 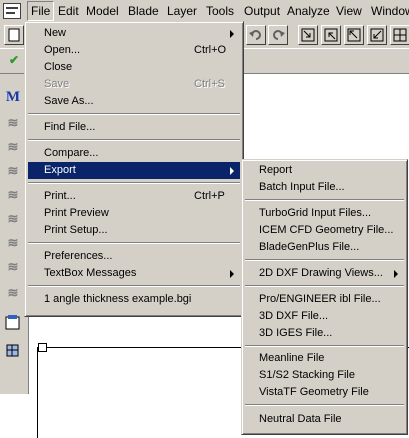 What do you see at coordinates (399, 35) in the screenshot?
I see `view-grid-icon` at bounding box center [399, 35].